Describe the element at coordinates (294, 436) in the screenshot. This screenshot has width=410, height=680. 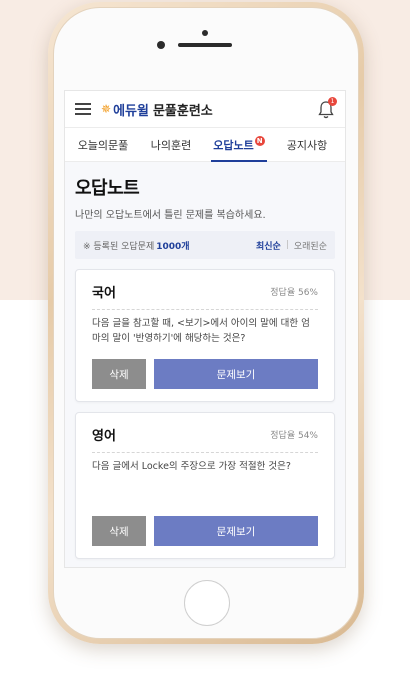
I see `card-correct-rate: 정답율 54%` at that location.